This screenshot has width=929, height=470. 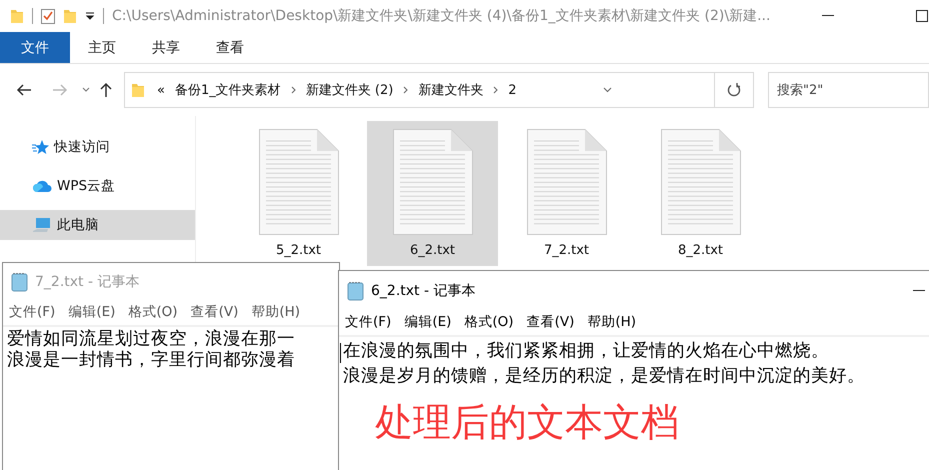 I want to click on breadcrumb-item: 2, so click(x=512, y=90).